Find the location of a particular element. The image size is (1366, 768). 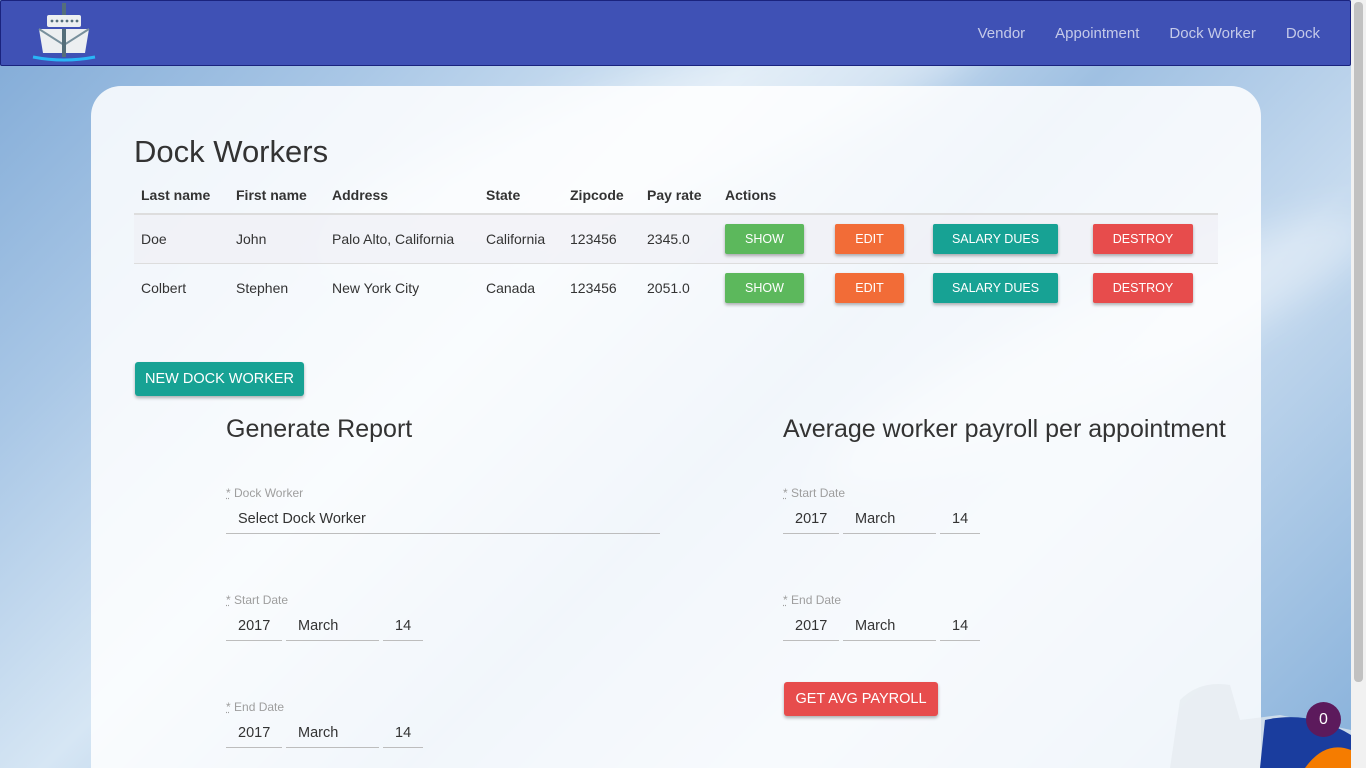

start-day-select: 14 is located at coordinates (403, 626).